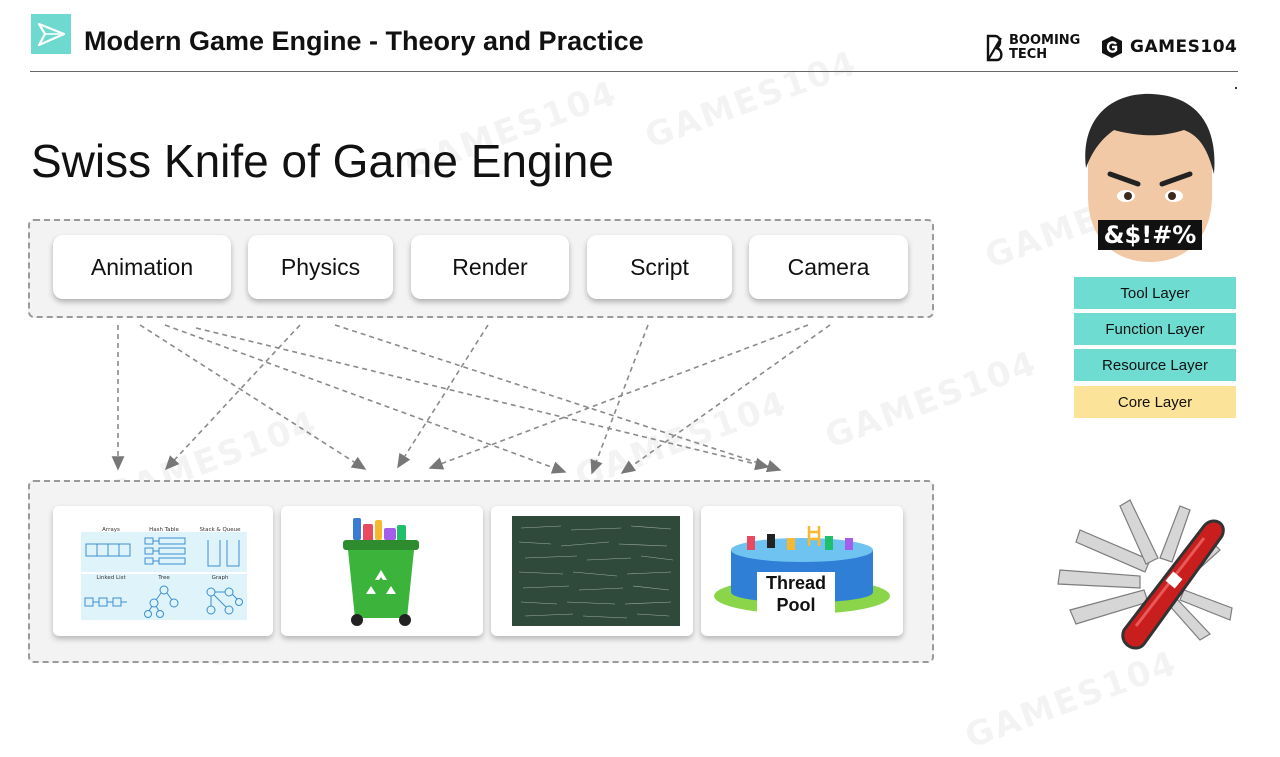 The height and width of the screenshot is (757, 1280). I want to click on function-layer-text: Function Layer, so click(1155, 329).